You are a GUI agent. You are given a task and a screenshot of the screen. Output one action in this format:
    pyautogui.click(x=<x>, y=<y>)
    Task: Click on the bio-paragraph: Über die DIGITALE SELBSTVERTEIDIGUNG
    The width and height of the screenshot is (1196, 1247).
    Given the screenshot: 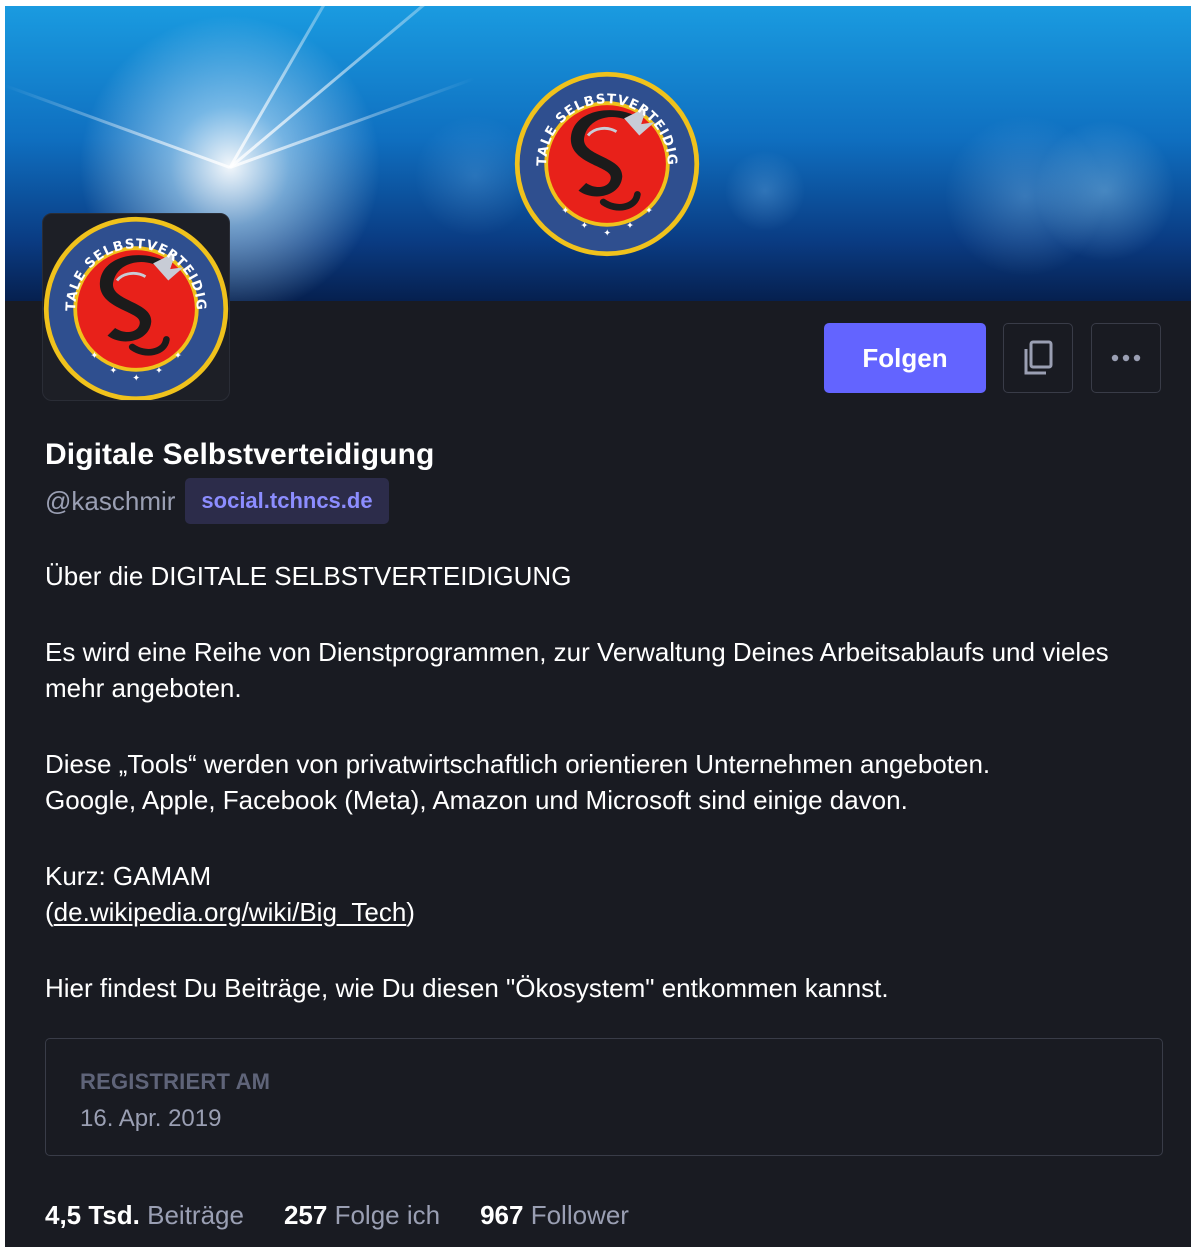 What is the action you would take?
    pyautogui.click(x=308, y=576)
    